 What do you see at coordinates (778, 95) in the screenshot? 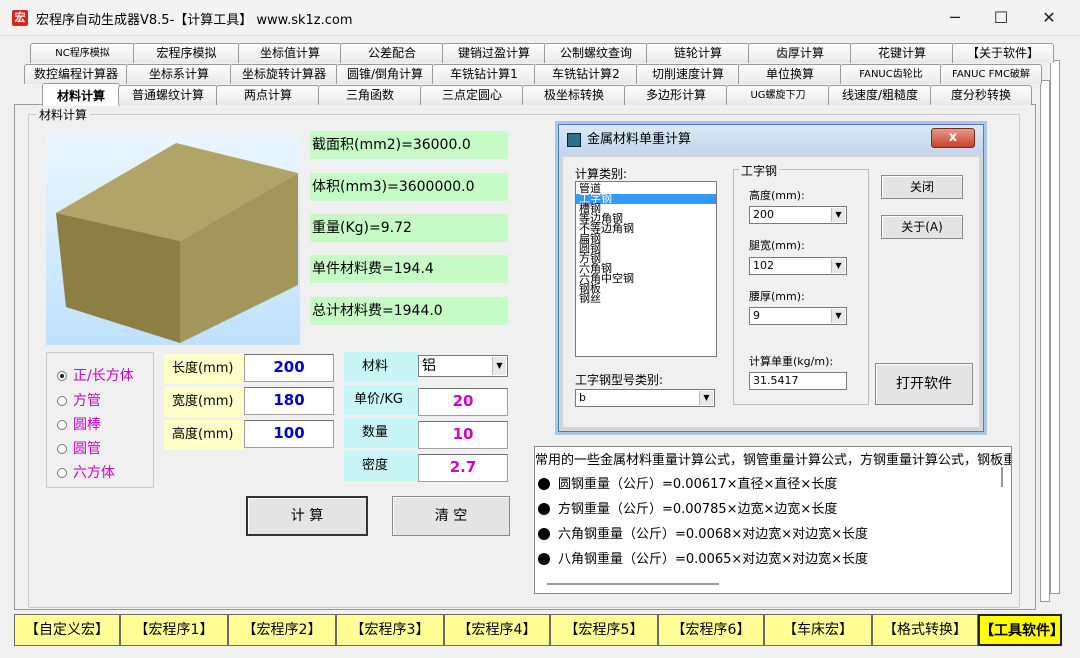
I see `tab-row3-7: UG螺旋下刀` at bounding box center [778, 95].